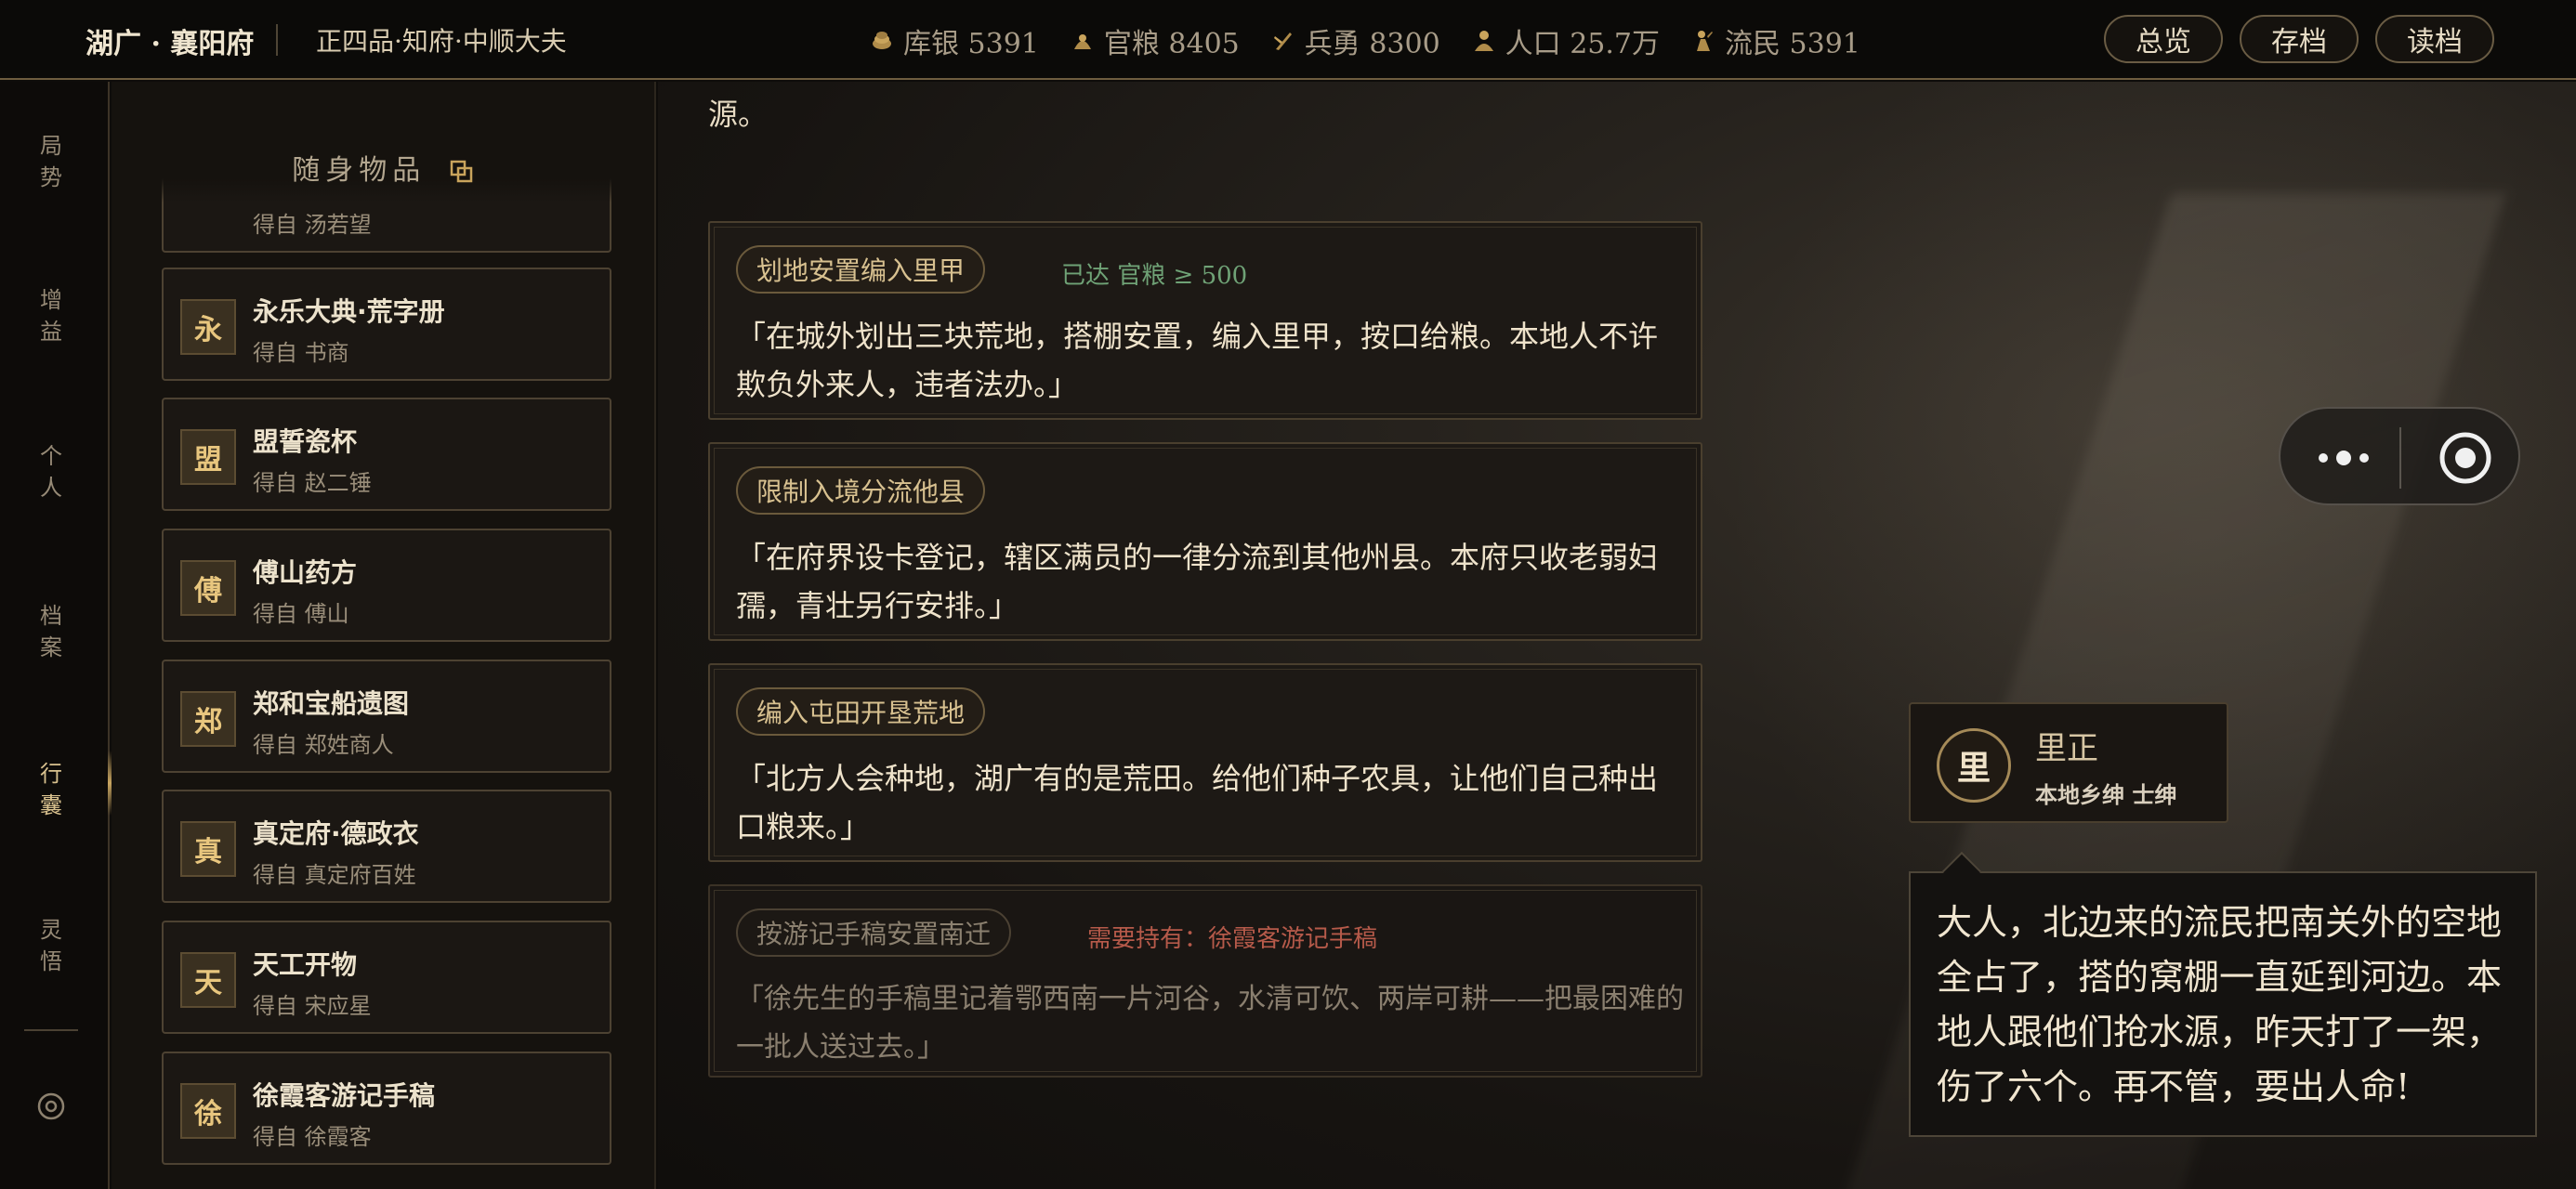 This screenshot has height=1189, width=2576. What do you see at coordinates (971, 44) in the screenshot?
I see `stat-treasury-label: 库银 5391` at bounding box center [971, 44].